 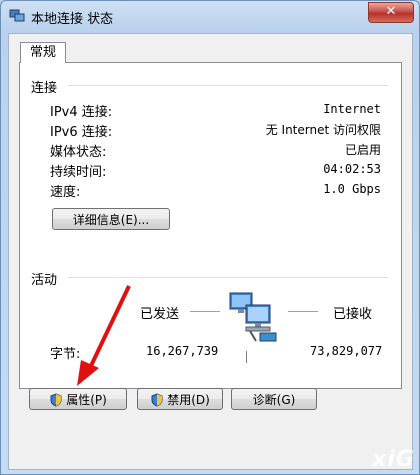 What do you see at coordinates (274, 399) in the screenshot?
I see `diagnose-button: 诊断(G)` at bounding box center [274, 399].